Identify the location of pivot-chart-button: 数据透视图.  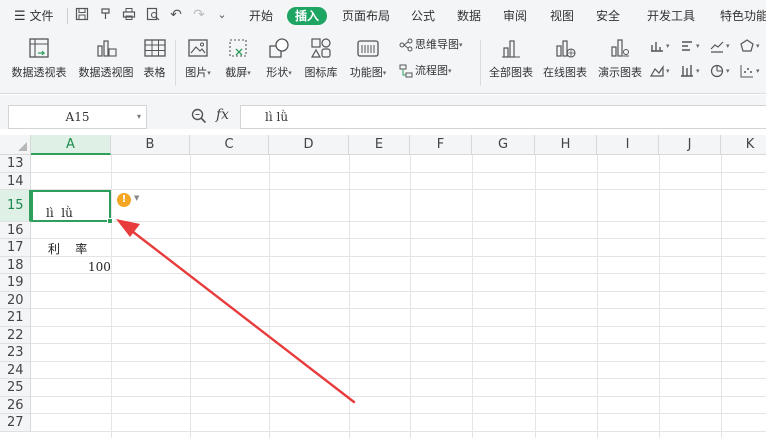
(106, 62).